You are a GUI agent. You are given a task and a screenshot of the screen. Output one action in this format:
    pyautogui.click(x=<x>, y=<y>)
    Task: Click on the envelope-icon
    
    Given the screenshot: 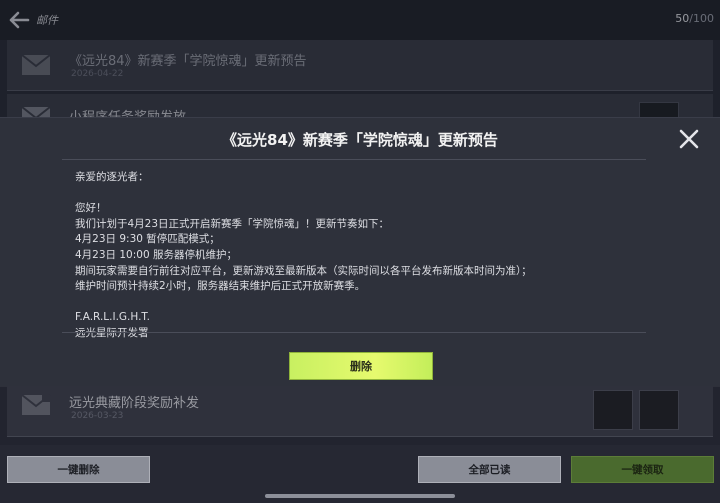 What is the action you would take?
    pyautogui.click(x=36, y=404)
    